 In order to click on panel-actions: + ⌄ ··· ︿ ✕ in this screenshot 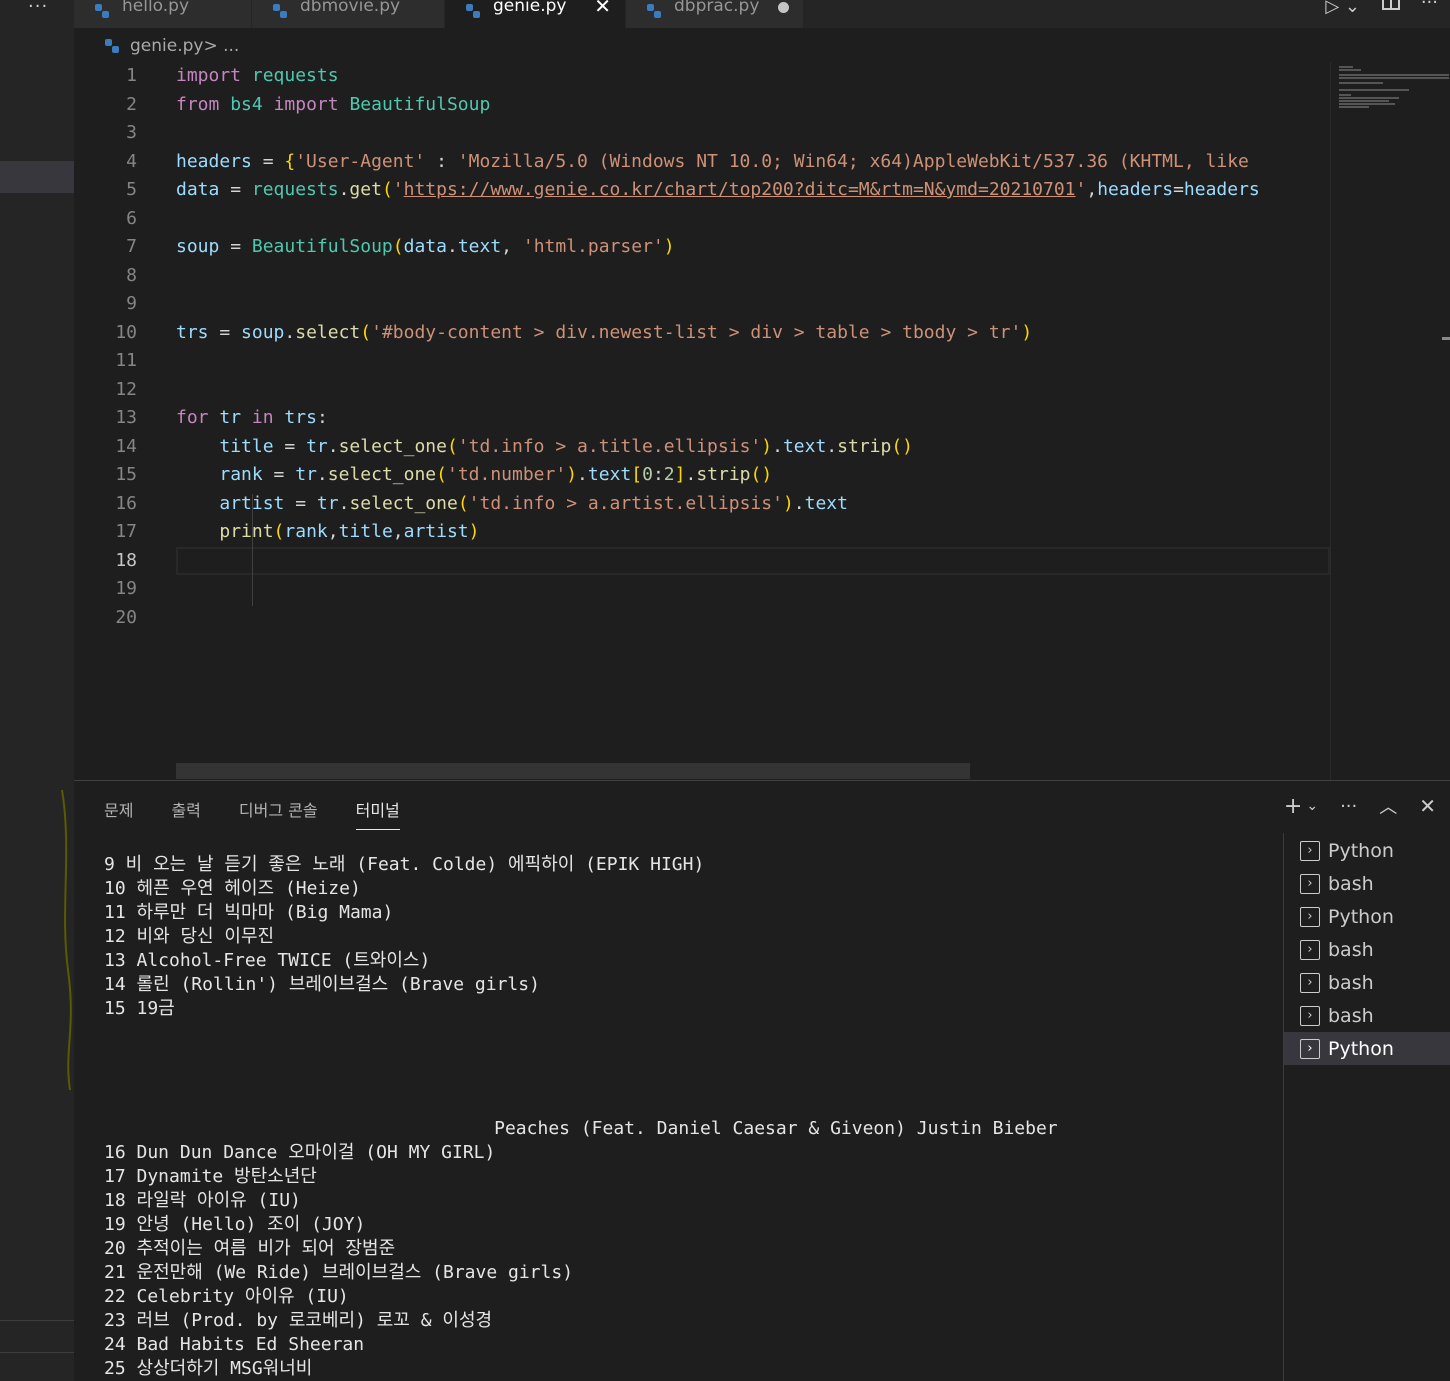, I will do `click(1360, 806)`.